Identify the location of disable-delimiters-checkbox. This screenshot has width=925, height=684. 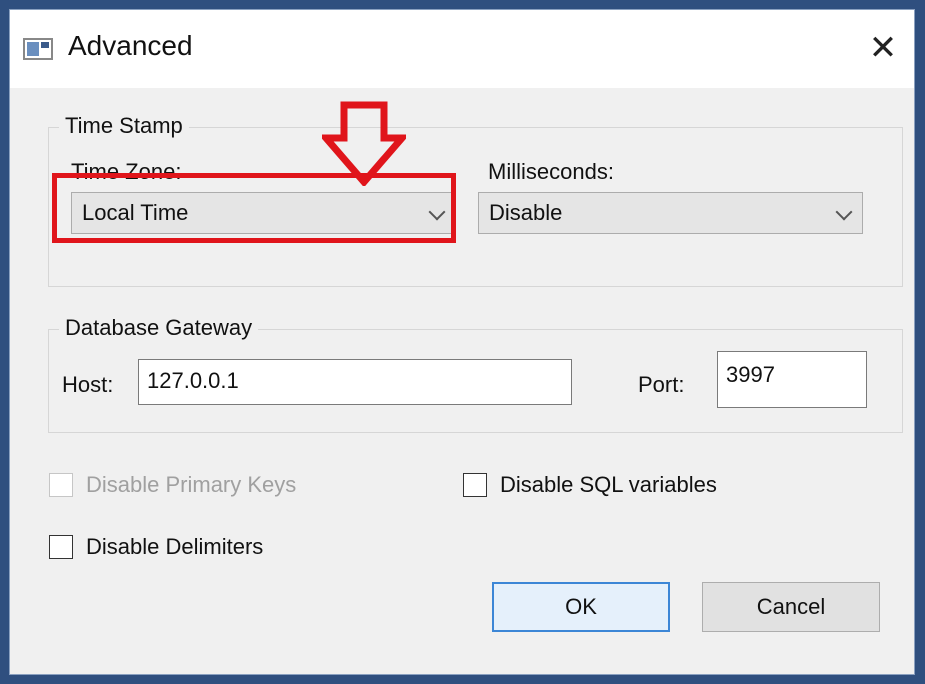
(61, 547).